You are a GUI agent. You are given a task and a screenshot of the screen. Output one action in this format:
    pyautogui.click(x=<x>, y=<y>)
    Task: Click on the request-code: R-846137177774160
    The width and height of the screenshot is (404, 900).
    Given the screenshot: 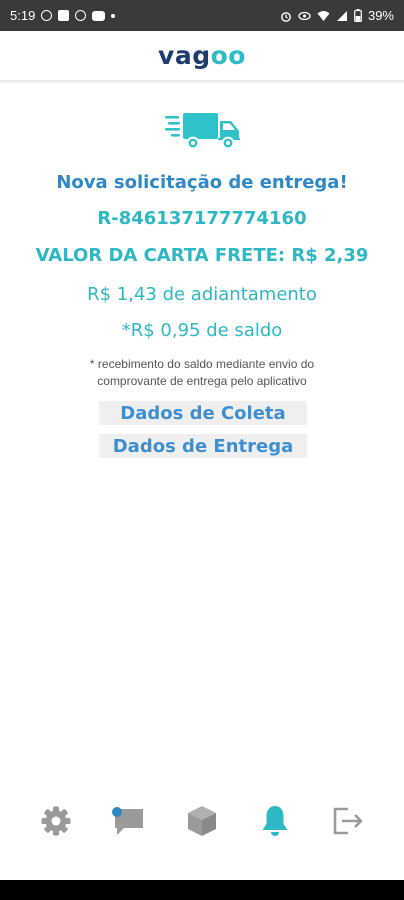 What is the action you would take?
    pyautogui.click(x=202, y=218)
    